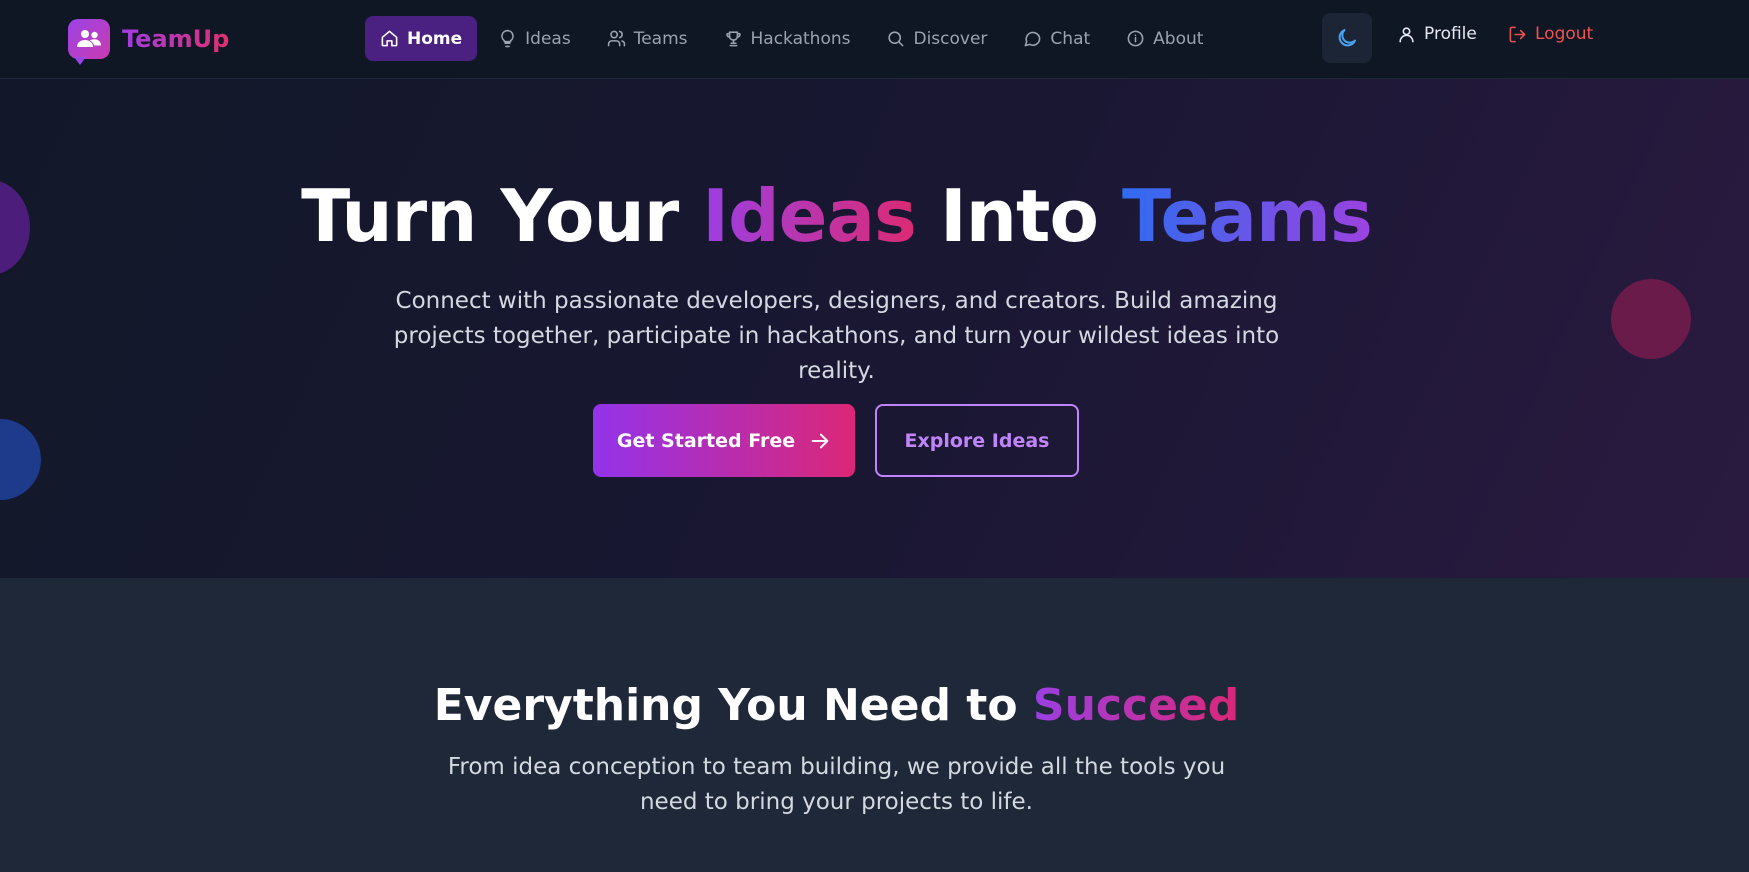 This screenshot has width=1749, height=872. What do you see at coordinates (809, 216) in the screenshot?
I see `hero-title-highlight-ideas: Ideas` at bounding box center [809, 216].